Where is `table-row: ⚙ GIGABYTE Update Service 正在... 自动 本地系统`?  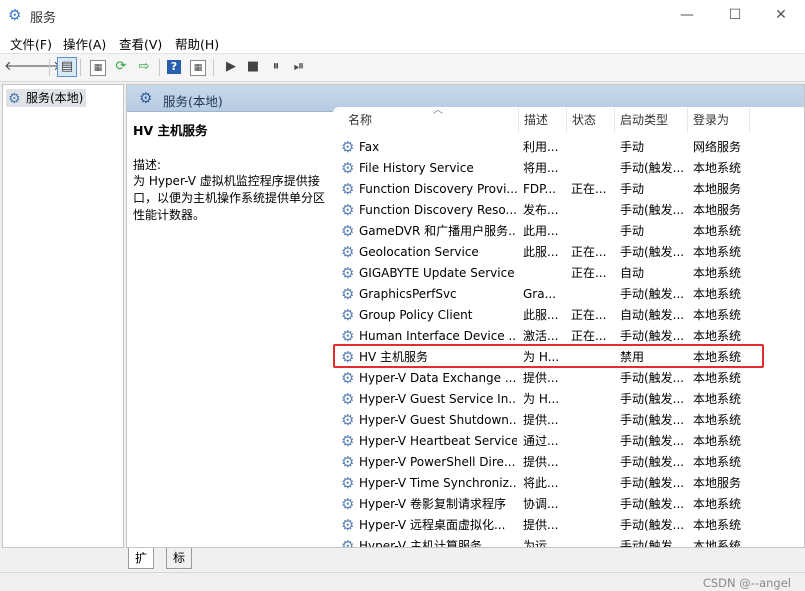 table-row: ⚙ GIGABYTE Update Service 正在... 自动 本地系统 is located at coordinates (560, 273).